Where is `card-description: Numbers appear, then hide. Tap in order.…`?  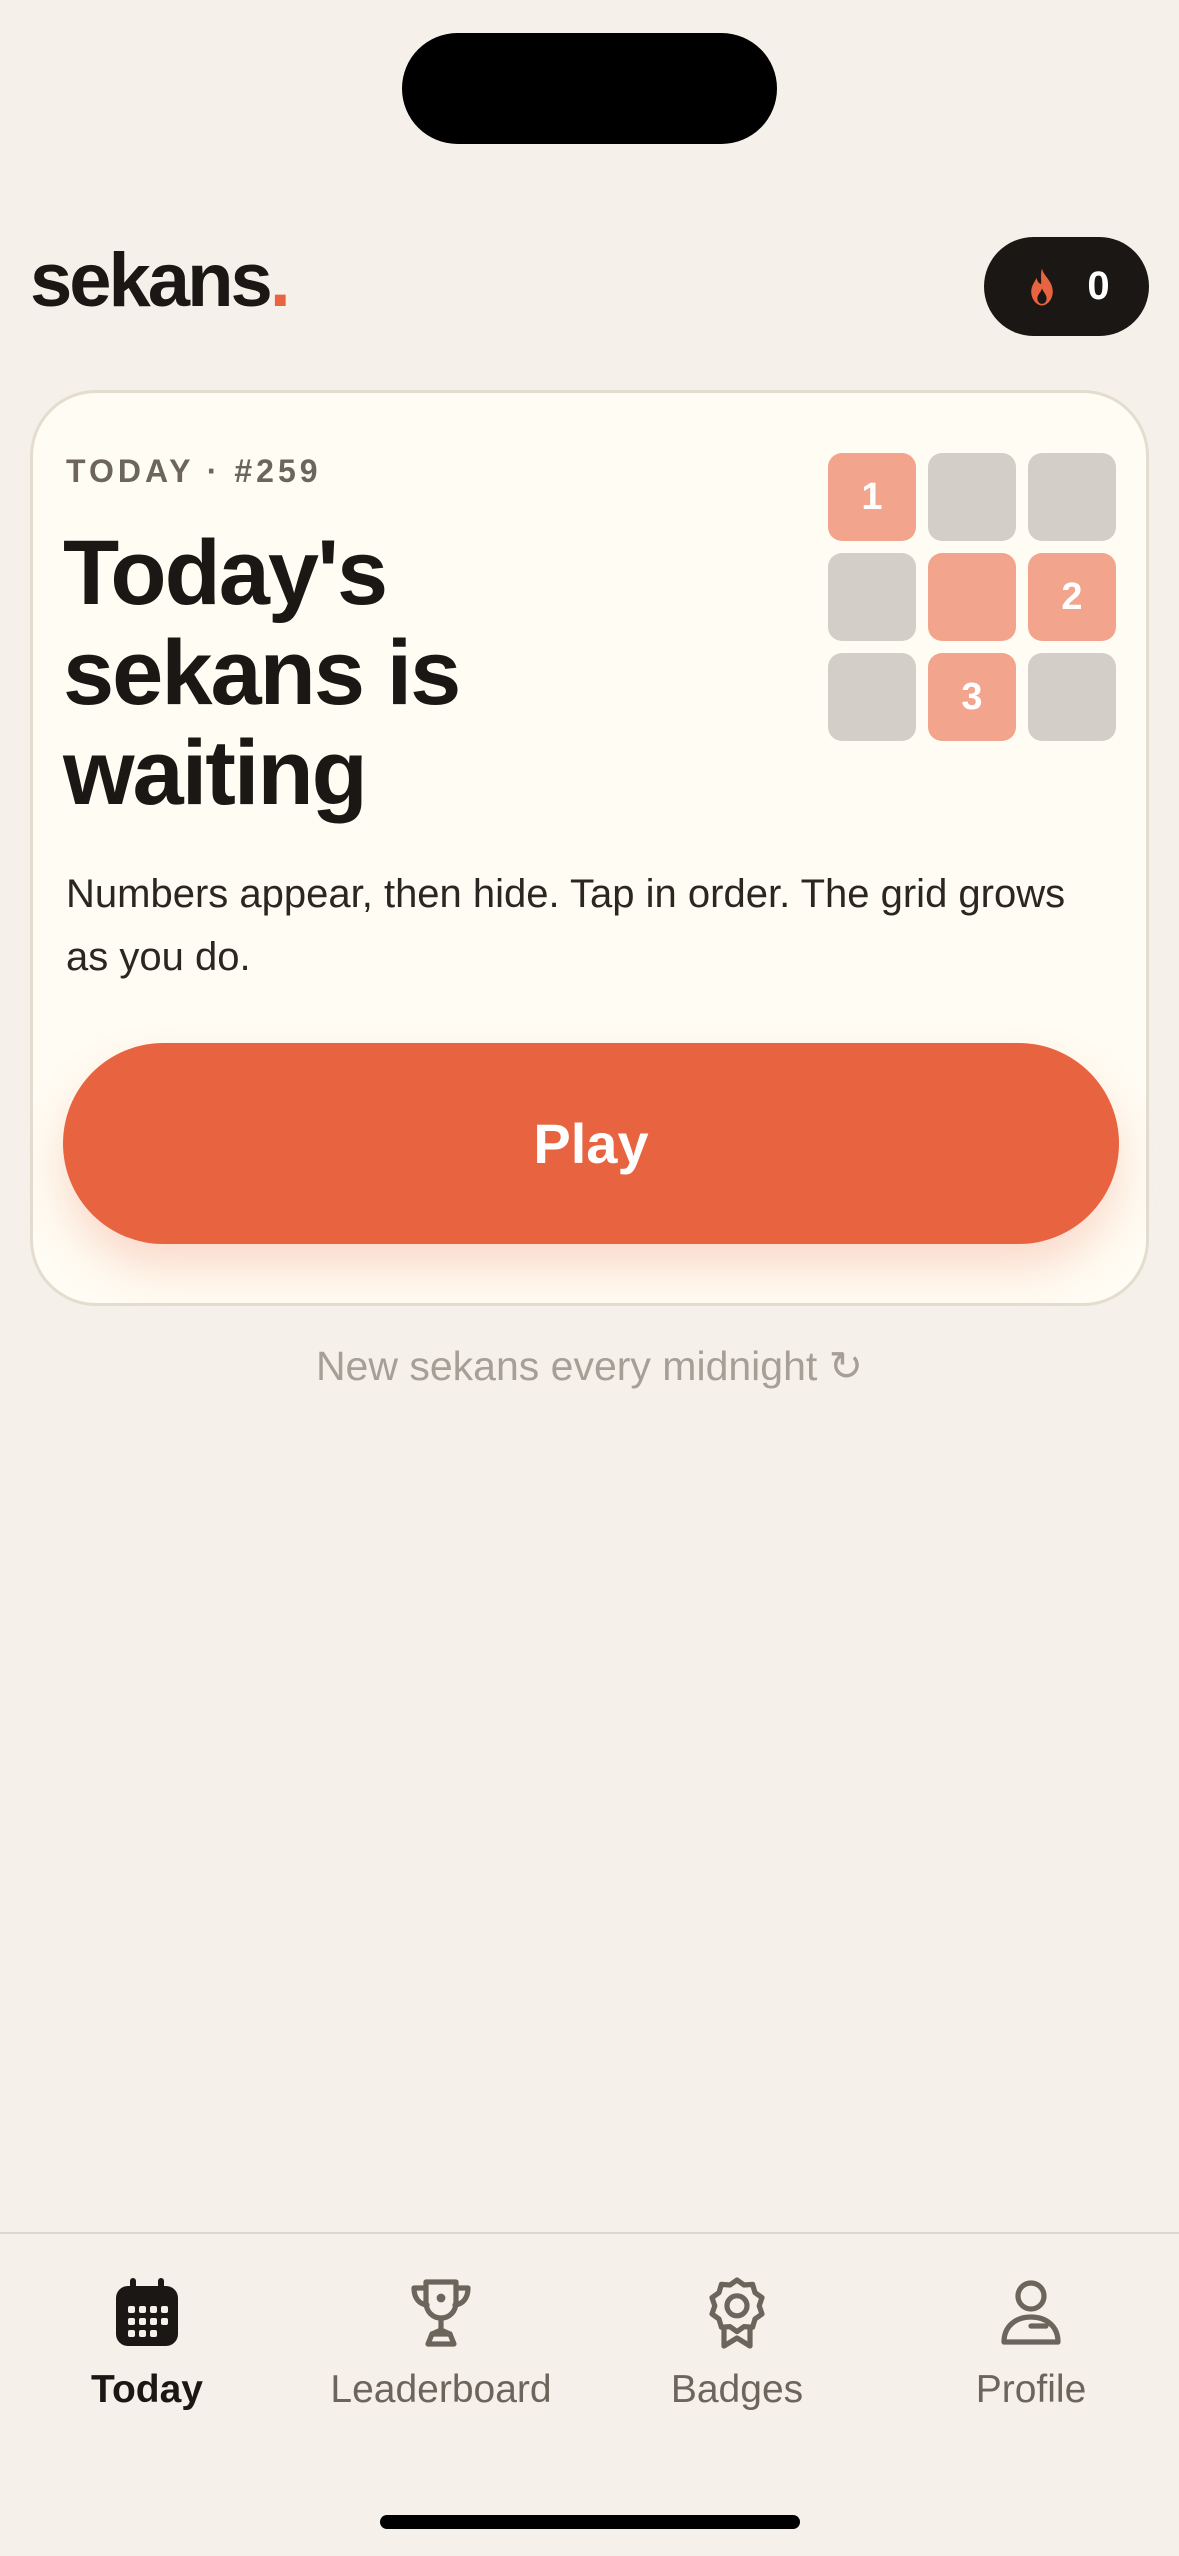 card-description: Numbers appear, then hide. Tap in order.… is located at coordinates (566, 925).